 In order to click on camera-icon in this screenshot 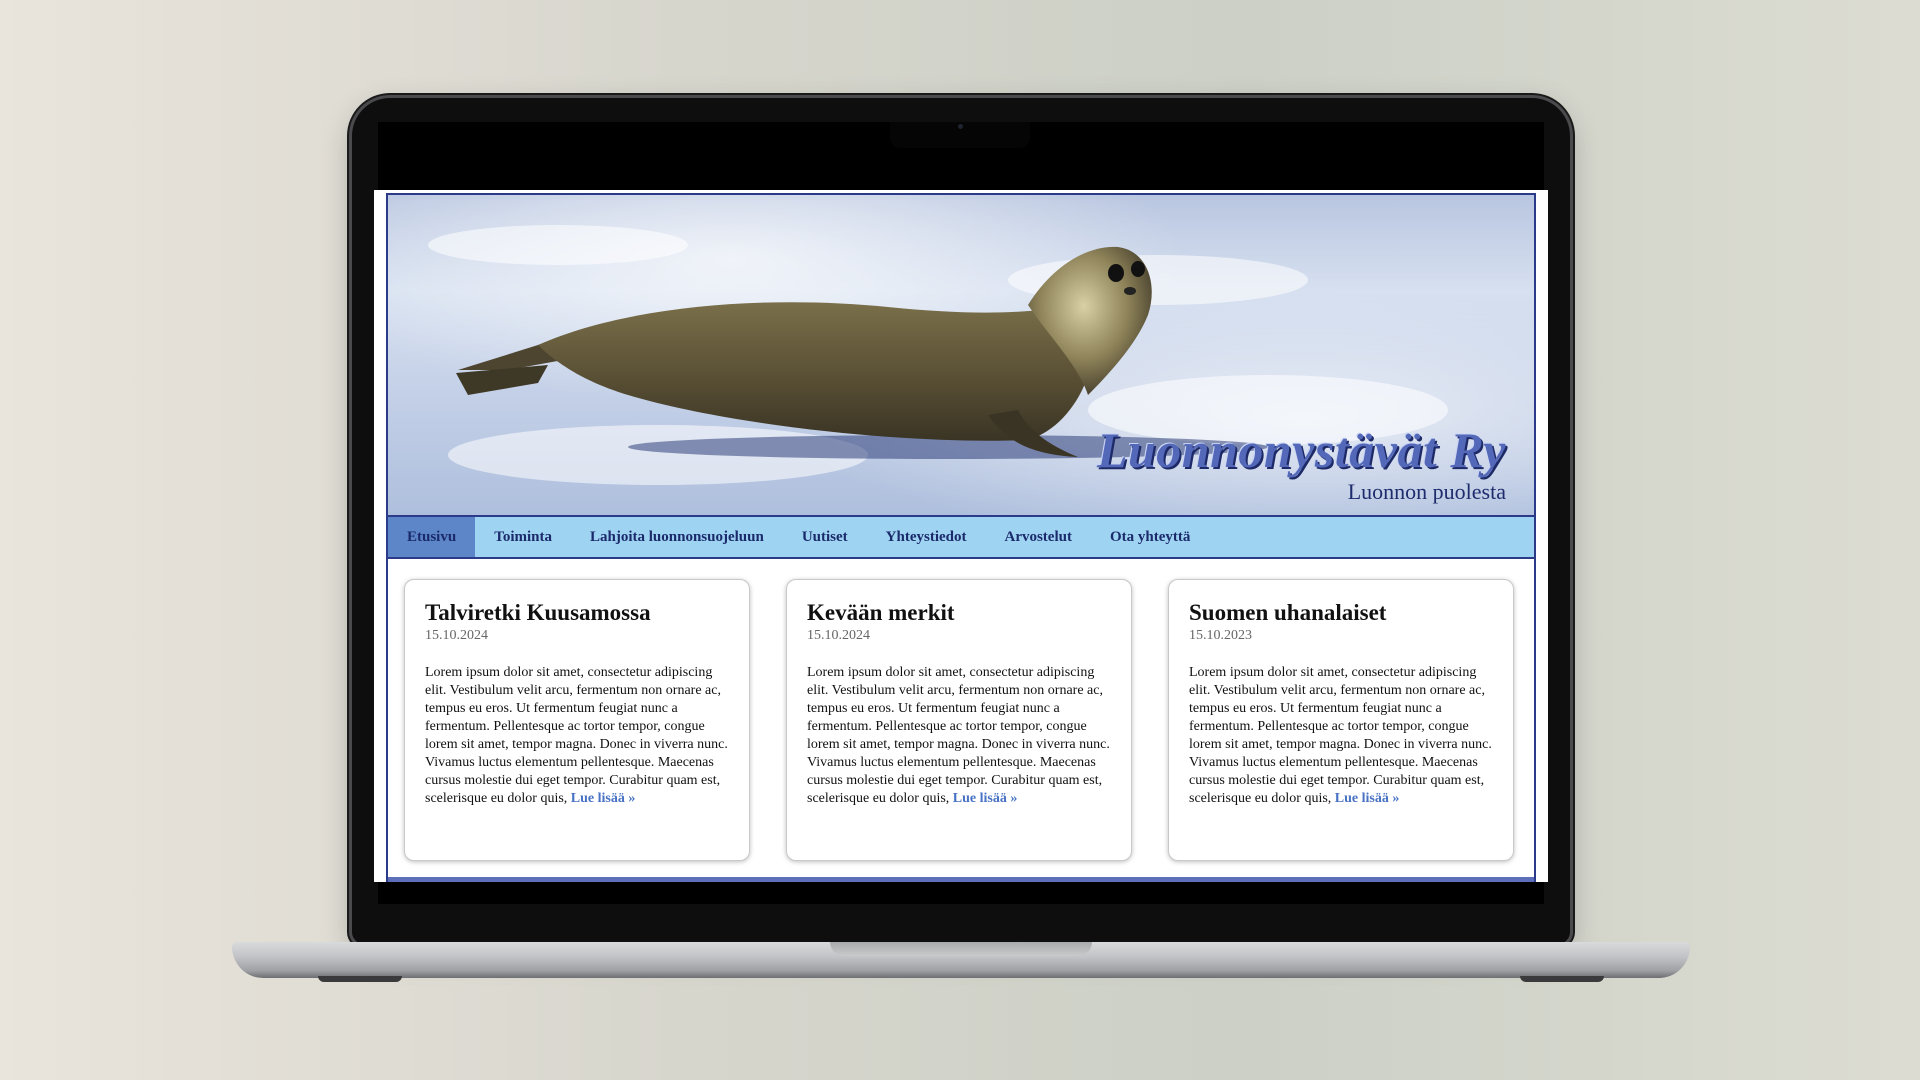, I will do `click(960, 126)`.